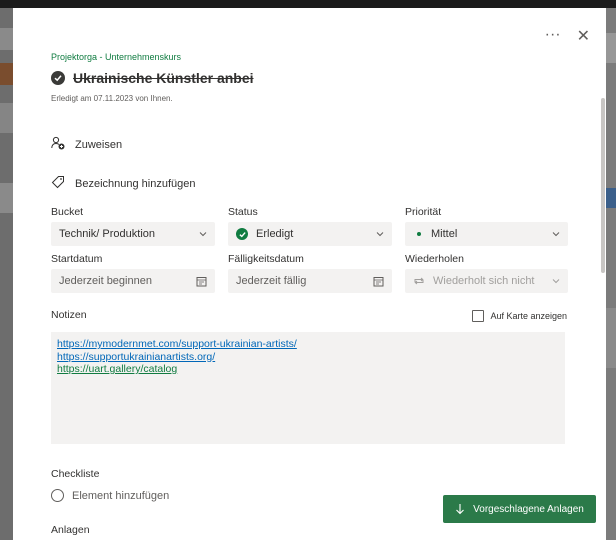 The height and width of the screenshot is (540, 616). I want to click on notes-label: Notizen, so click(69, 315).